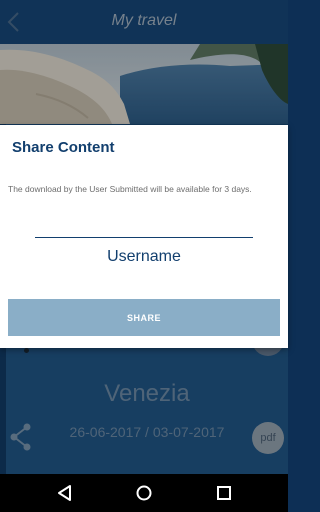 This screenshot has height=512, width=320. I want to click on circle-home-icon, so click(144, 493).